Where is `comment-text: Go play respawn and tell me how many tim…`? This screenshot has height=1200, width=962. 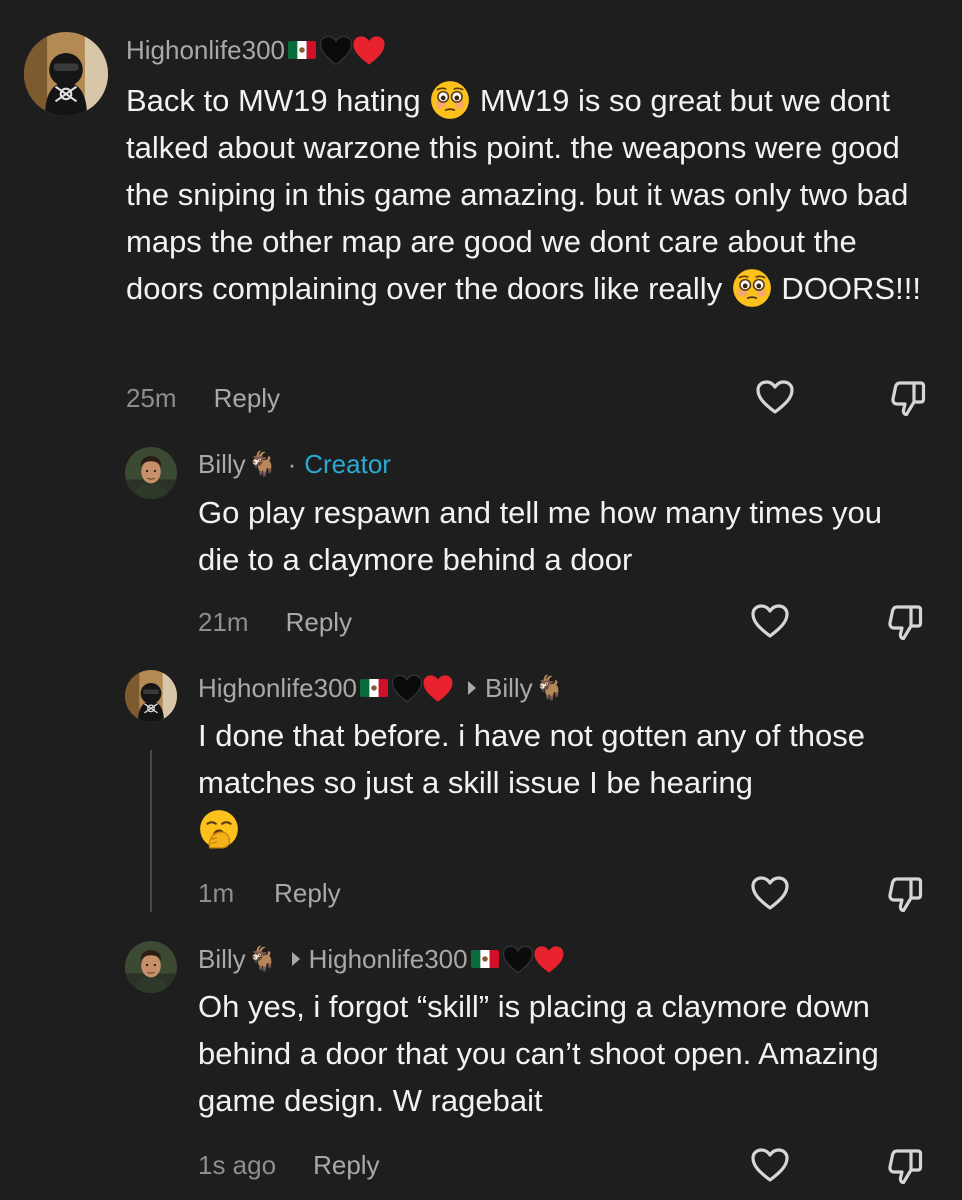 comment-text: Go play respawn and tell me how many tim… is located at coordinates (540, 536).